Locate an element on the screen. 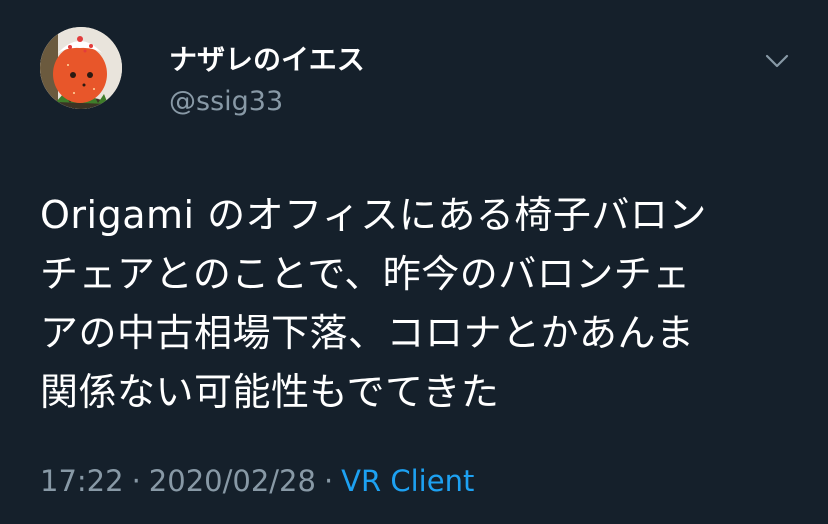  user-handle: @ssig33 is located at coordinates (226, 102).